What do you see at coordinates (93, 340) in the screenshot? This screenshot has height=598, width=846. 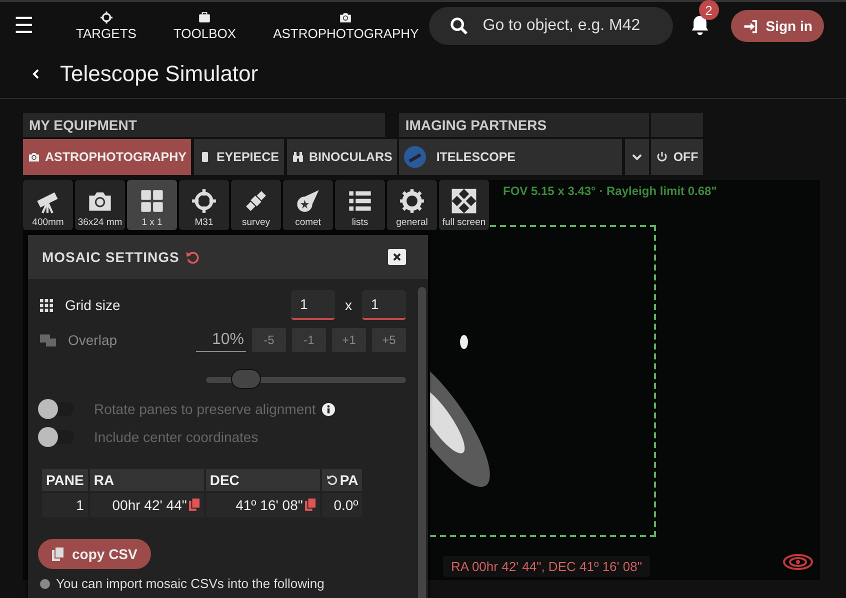 I see `overlap-label: Overlap` at bounding box center [93, 340].